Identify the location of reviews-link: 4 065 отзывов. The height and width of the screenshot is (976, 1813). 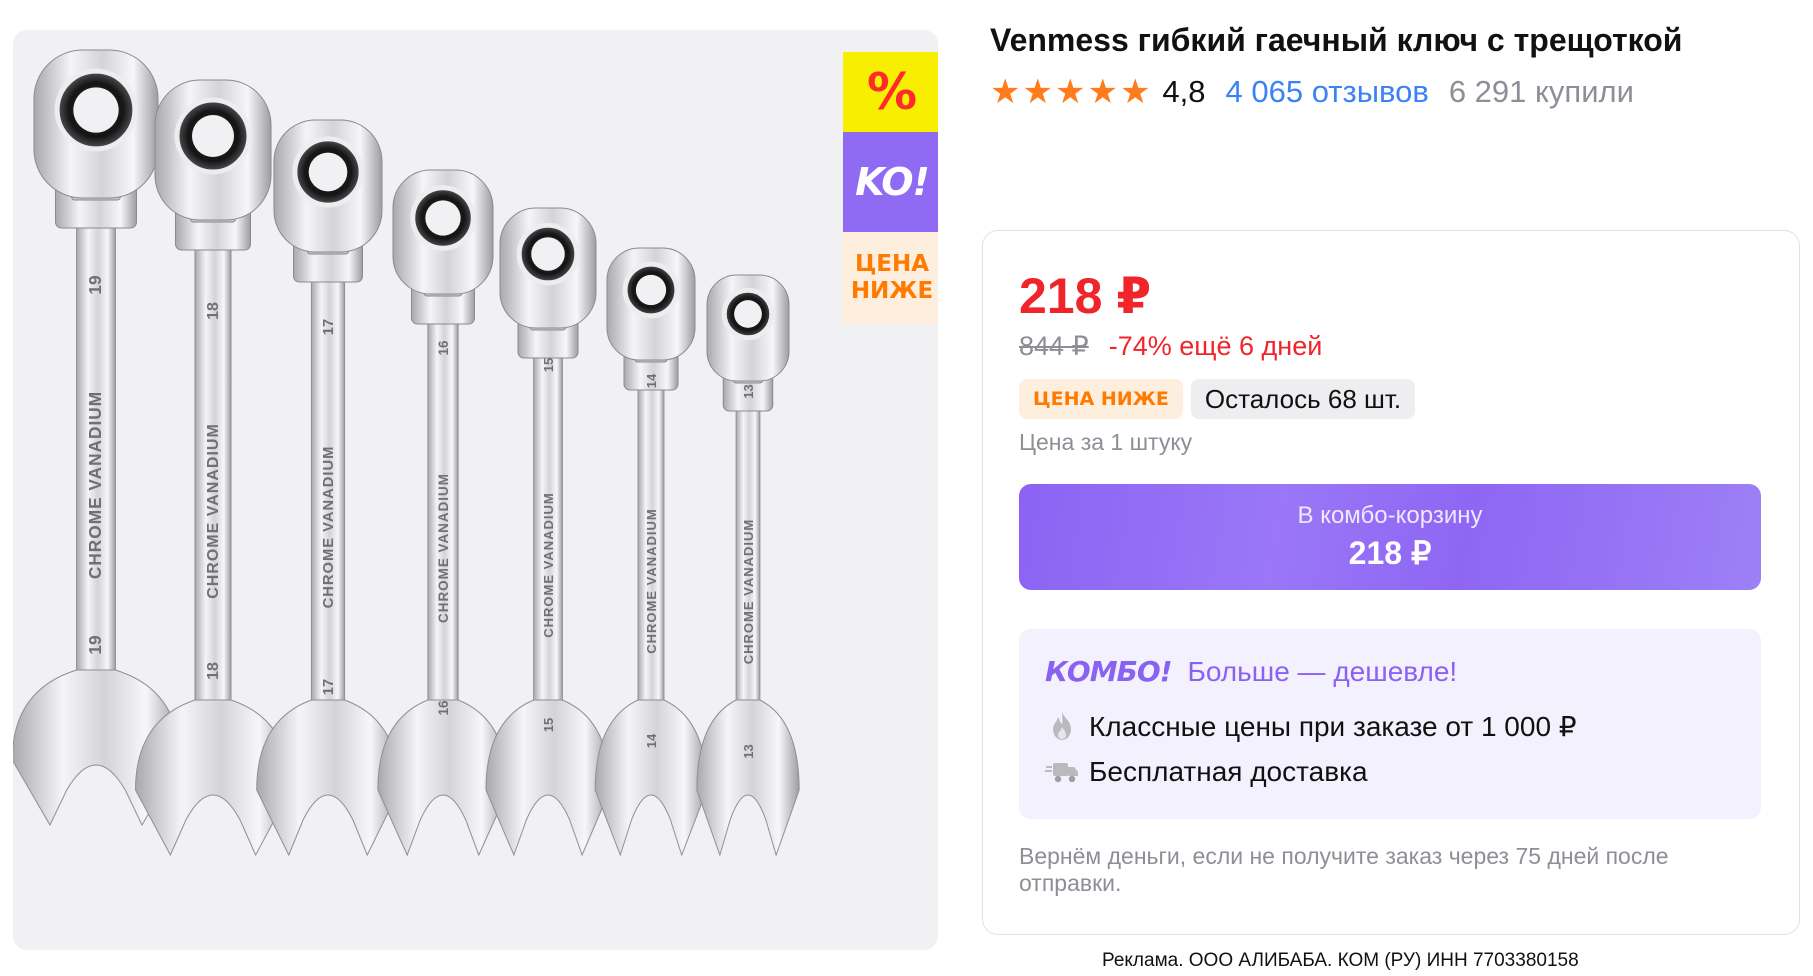
(1327, 92).